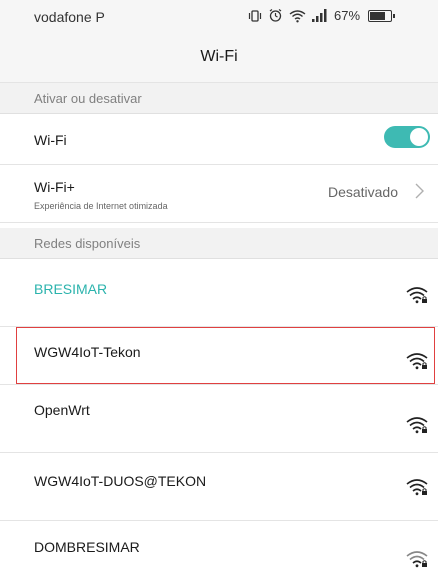 The width and height of the screenshot is (438, 584). I want to click on page-title: Wi-Fi, so click(219, 56).